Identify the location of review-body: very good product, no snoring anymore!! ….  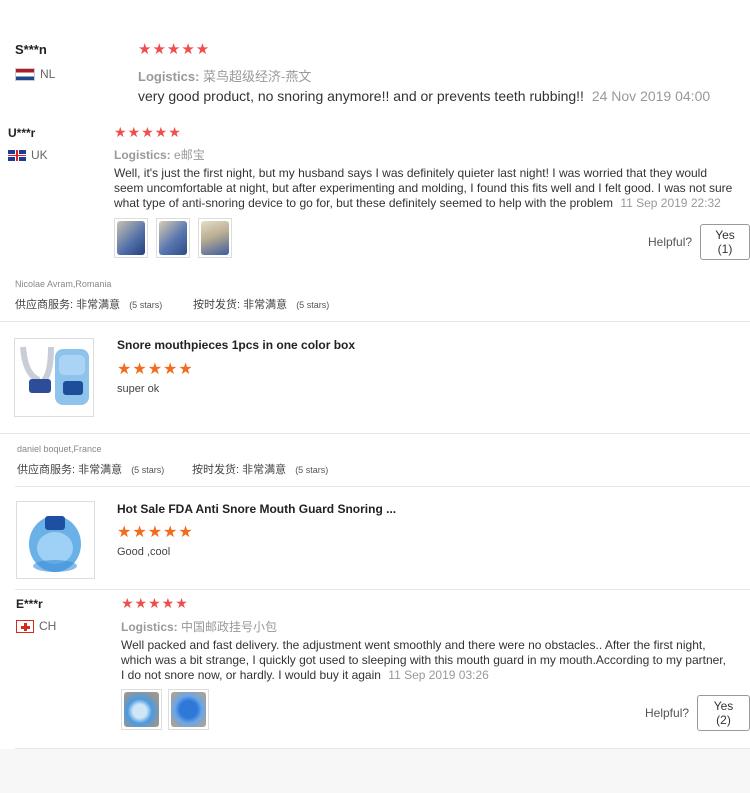
(361, 96).